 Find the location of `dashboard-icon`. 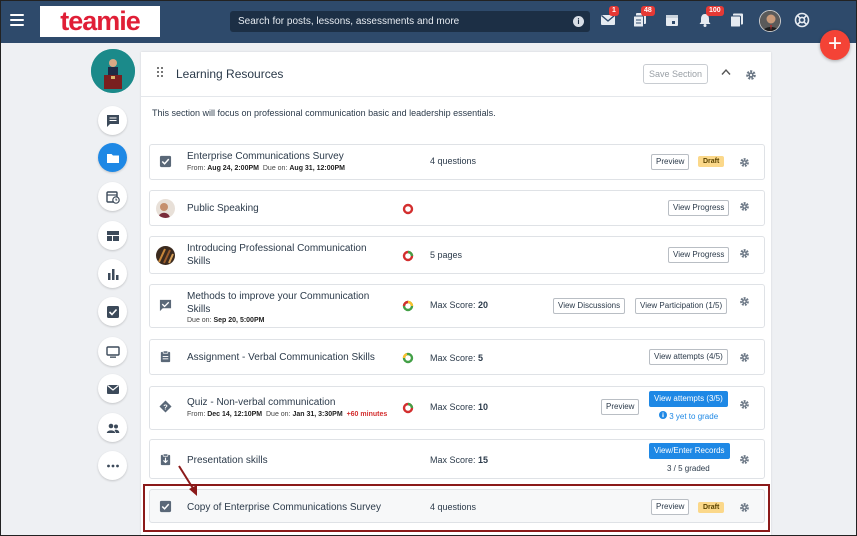

dashboard-icon is located at coordinates (112, 235).